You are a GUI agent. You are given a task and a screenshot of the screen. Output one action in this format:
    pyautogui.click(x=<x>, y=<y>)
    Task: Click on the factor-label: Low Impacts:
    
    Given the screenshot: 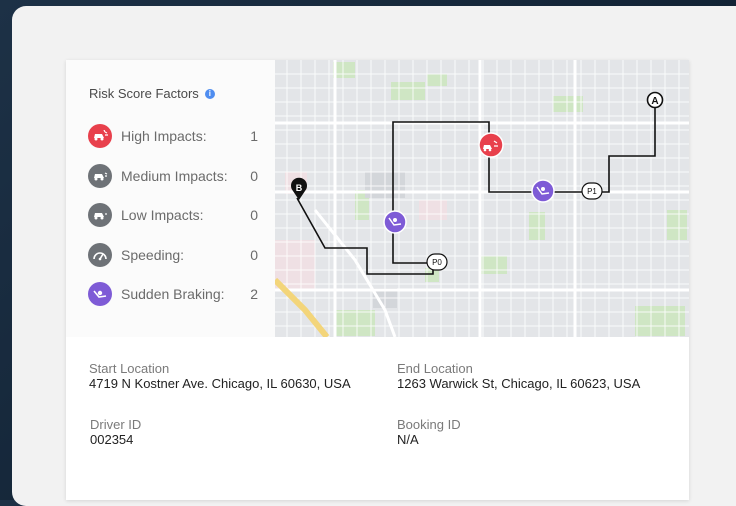 What is the action you would take?
    pyautogui.click(x=162, y=215)
    